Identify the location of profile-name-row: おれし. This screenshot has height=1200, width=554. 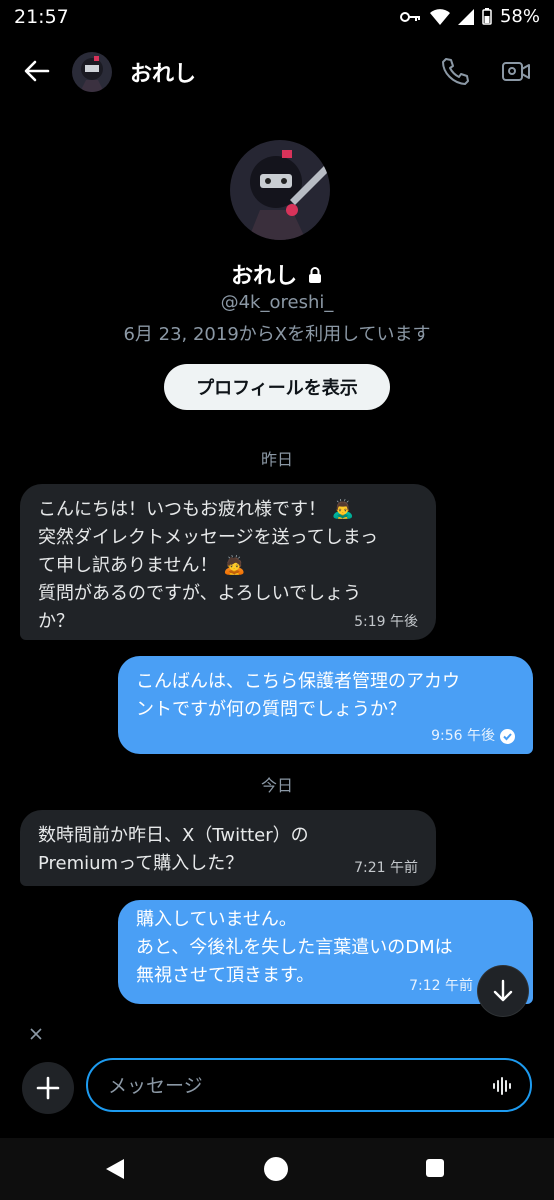
(277, 274).